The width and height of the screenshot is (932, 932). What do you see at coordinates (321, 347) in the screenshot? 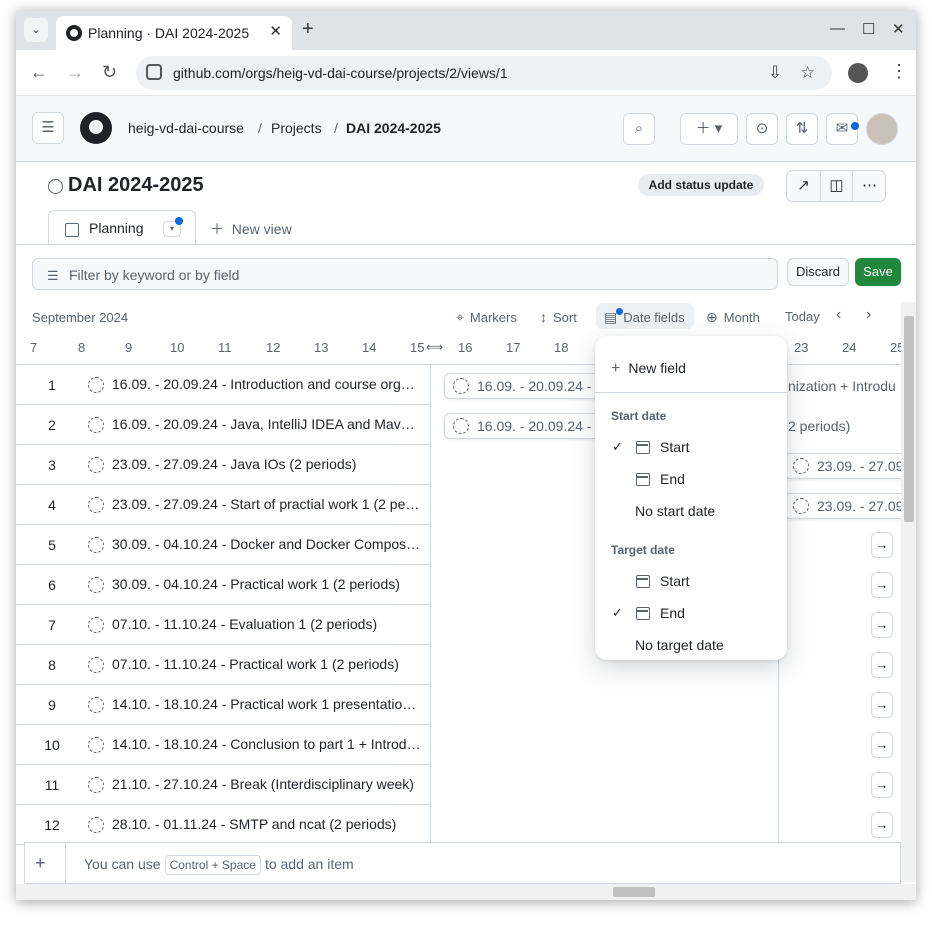
I see `day-label: 13` at bounding box center [321, 347].